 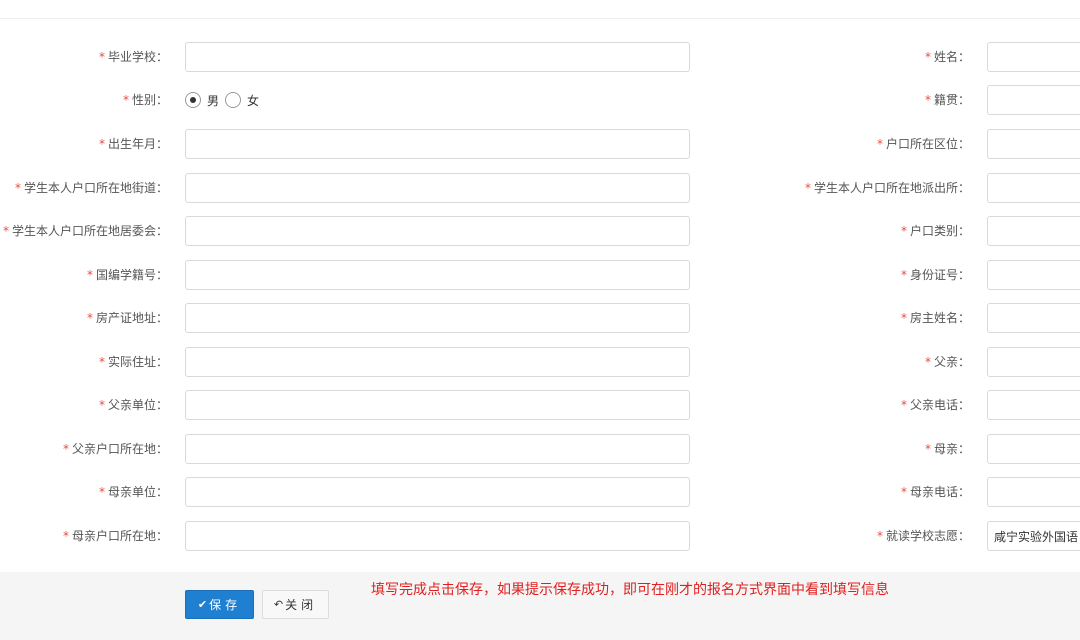 I want to click on gender-option-female: 女, so click(x=242, y=100).